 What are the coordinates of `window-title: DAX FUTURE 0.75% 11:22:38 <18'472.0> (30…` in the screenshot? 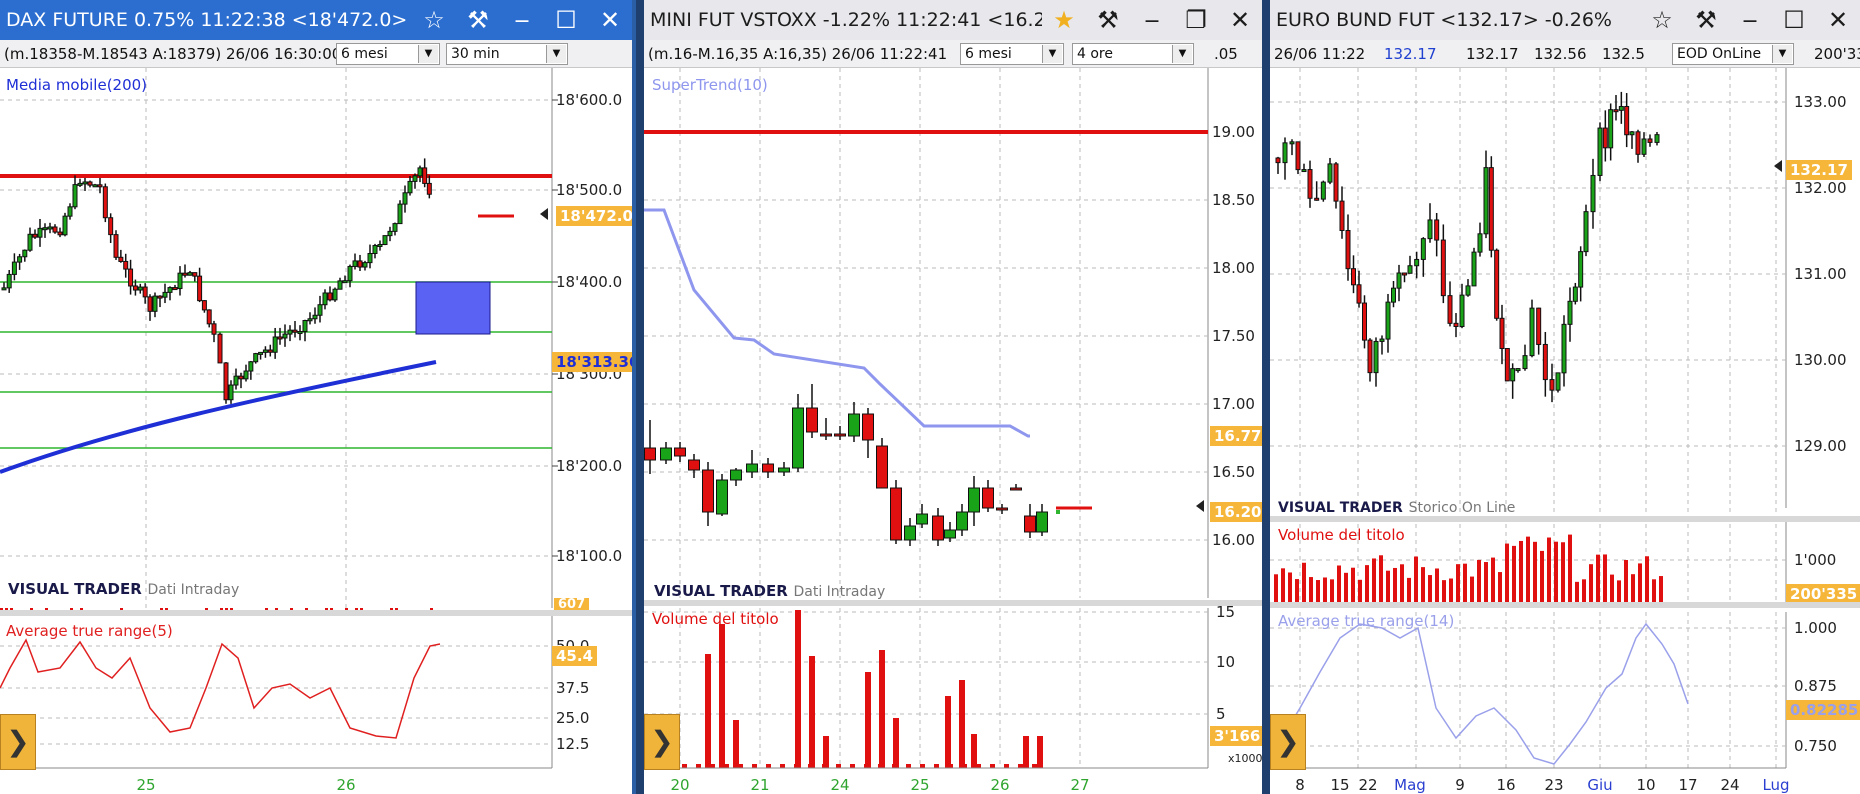 It's located at (316, 20).